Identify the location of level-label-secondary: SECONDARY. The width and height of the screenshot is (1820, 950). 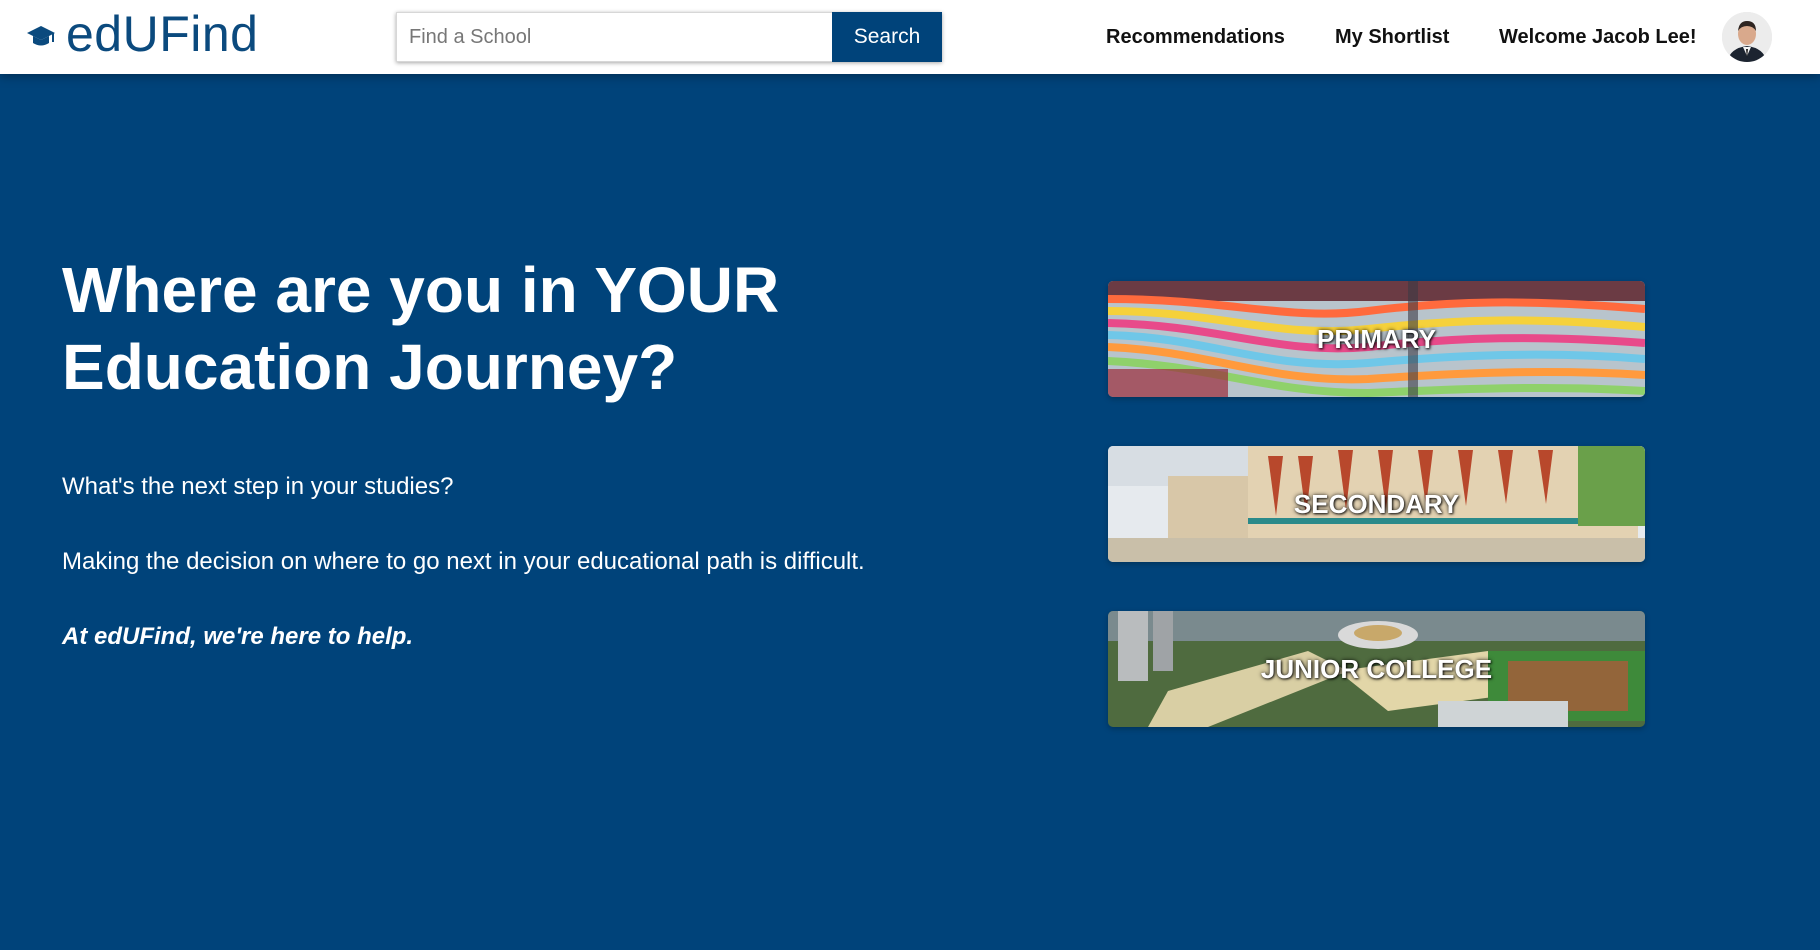
(1376, 503).